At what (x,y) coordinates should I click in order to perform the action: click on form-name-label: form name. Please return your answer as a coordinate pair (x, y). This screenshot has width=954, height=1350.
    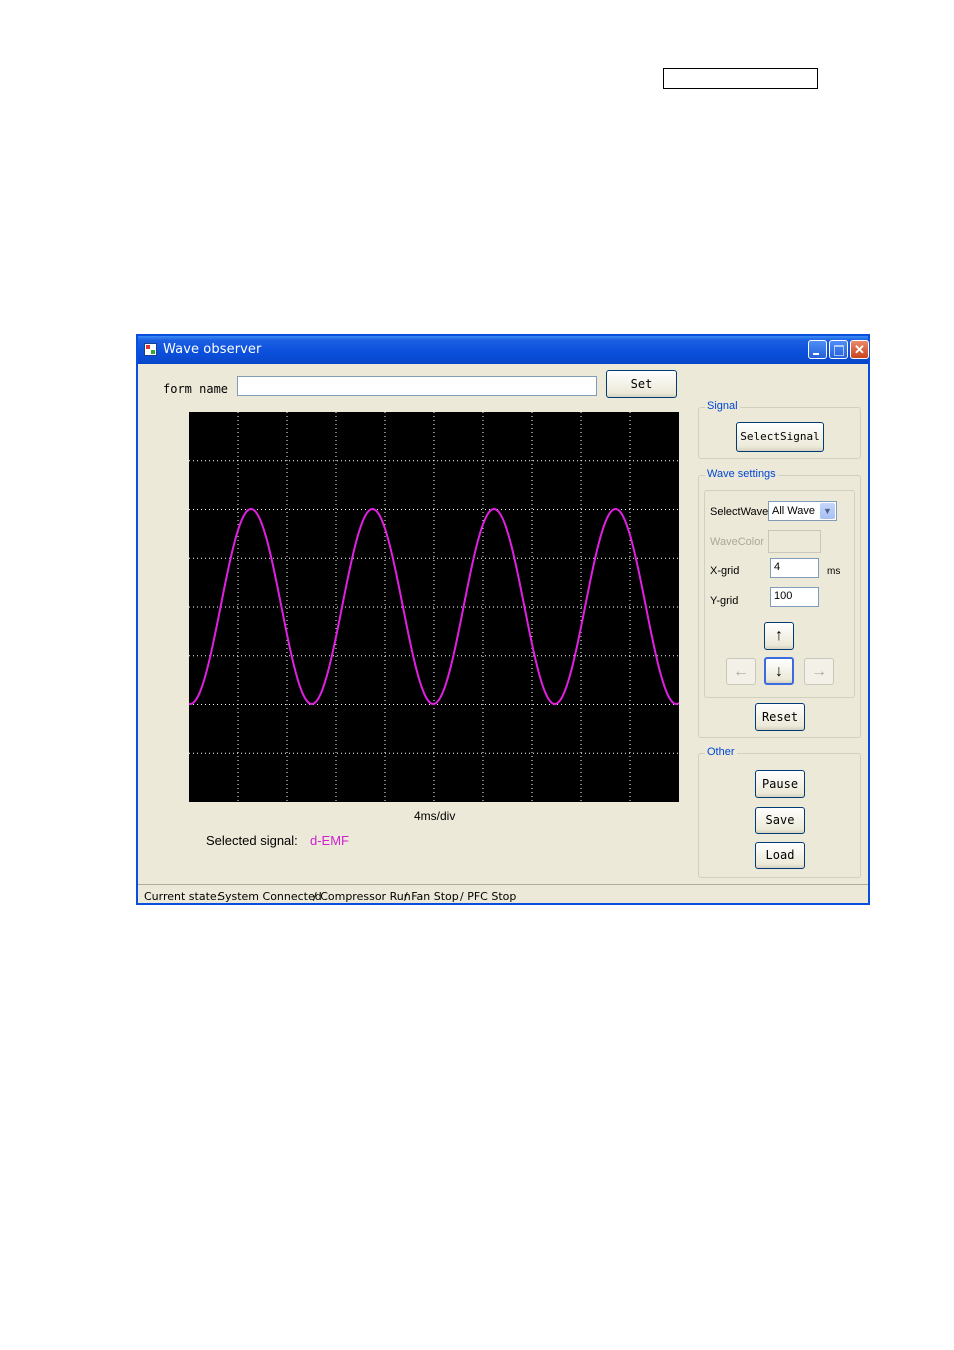
    Looking at the image, I should click on (196, 389).